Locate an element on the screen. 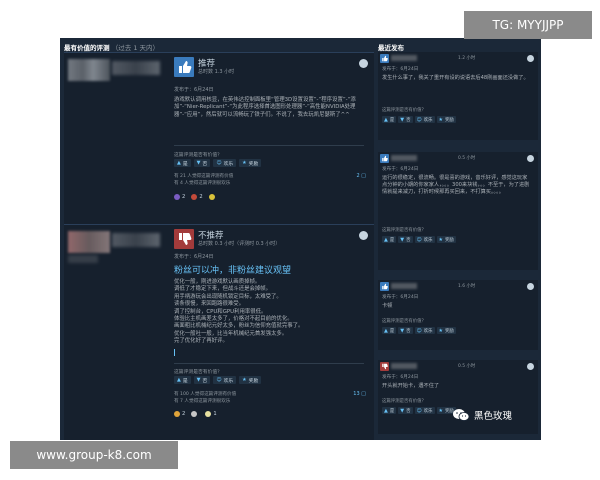  comment-count: 2 □ is located at coordinates (361, 176).